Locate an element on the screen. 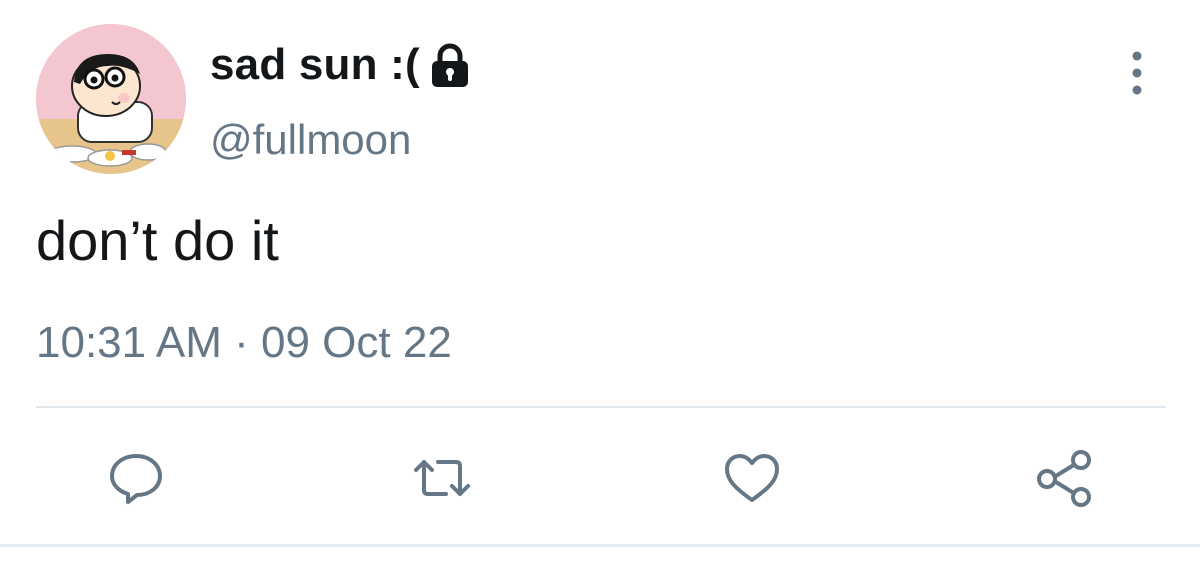 Image resolution: width=1200 pixels, height=565 pixels. reply-button is located at coordinates (136, 478).